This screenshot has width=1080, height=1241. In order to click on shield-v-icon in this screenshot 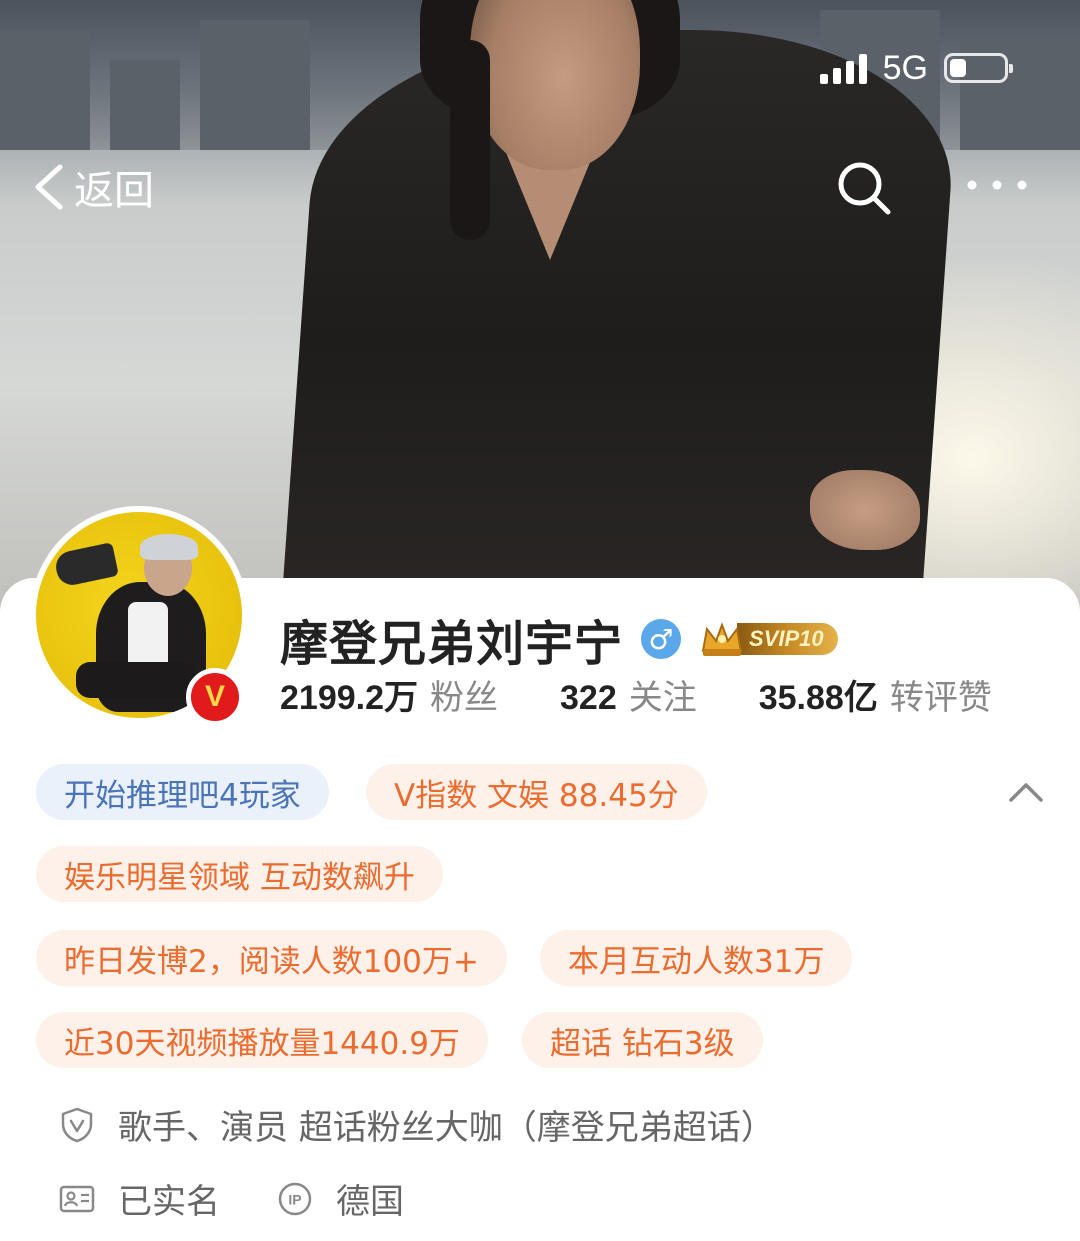, I will do `click(77, 1124)`.